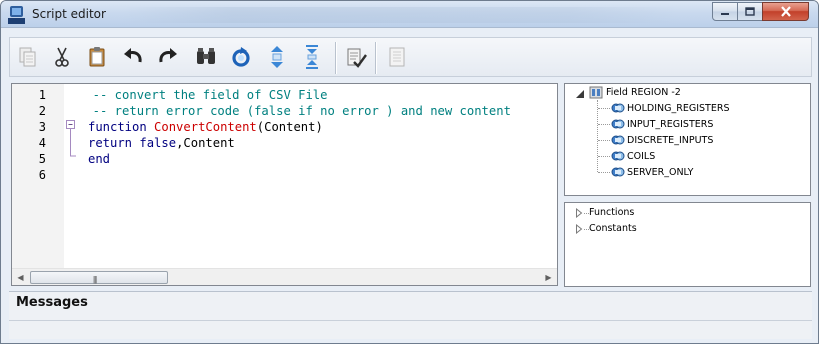  What do you see at coordinates (687, 244) in the screenshot?
I see `library-tree: Functions Constants` at bounding box center [687, 244].